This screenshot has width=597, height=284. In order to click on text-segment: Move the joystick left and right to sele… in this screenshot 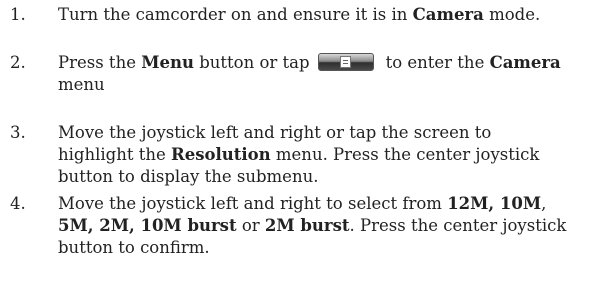, I will do `click(253, 203)`.